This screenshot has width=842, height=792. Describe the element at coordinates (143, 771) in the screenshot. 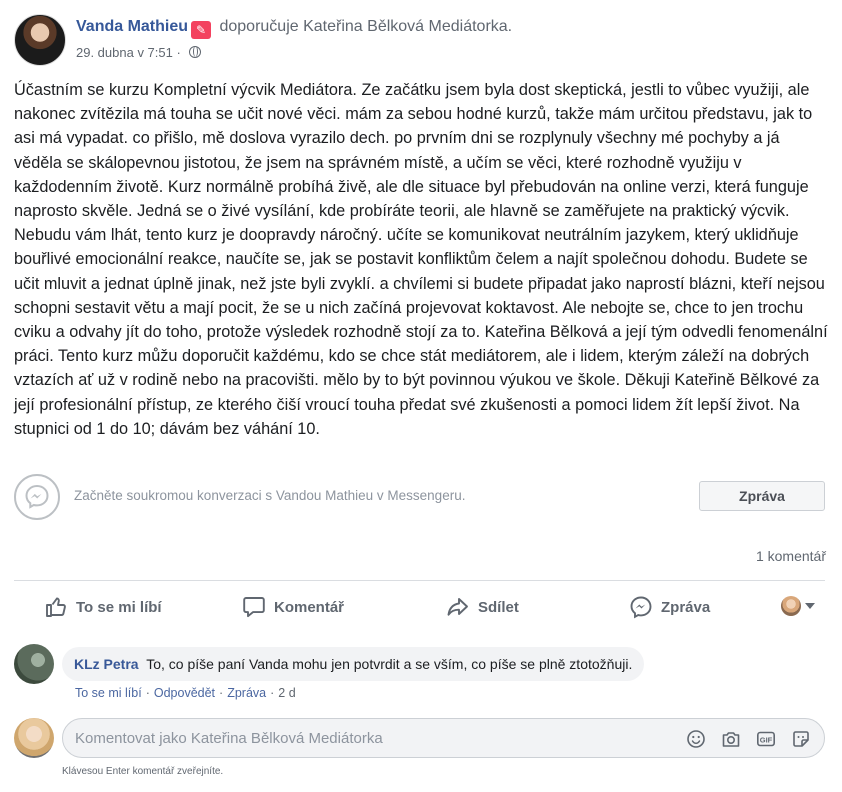

I see `composer-hint: Klávesou Enter komentář zveřejníte.` at that location.